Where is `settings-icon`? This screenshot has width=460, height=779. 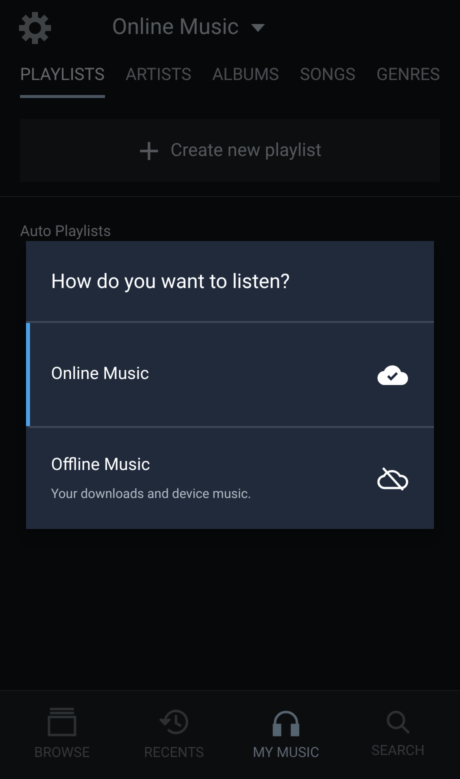 settings-icon is located at coordinates (35, 27).